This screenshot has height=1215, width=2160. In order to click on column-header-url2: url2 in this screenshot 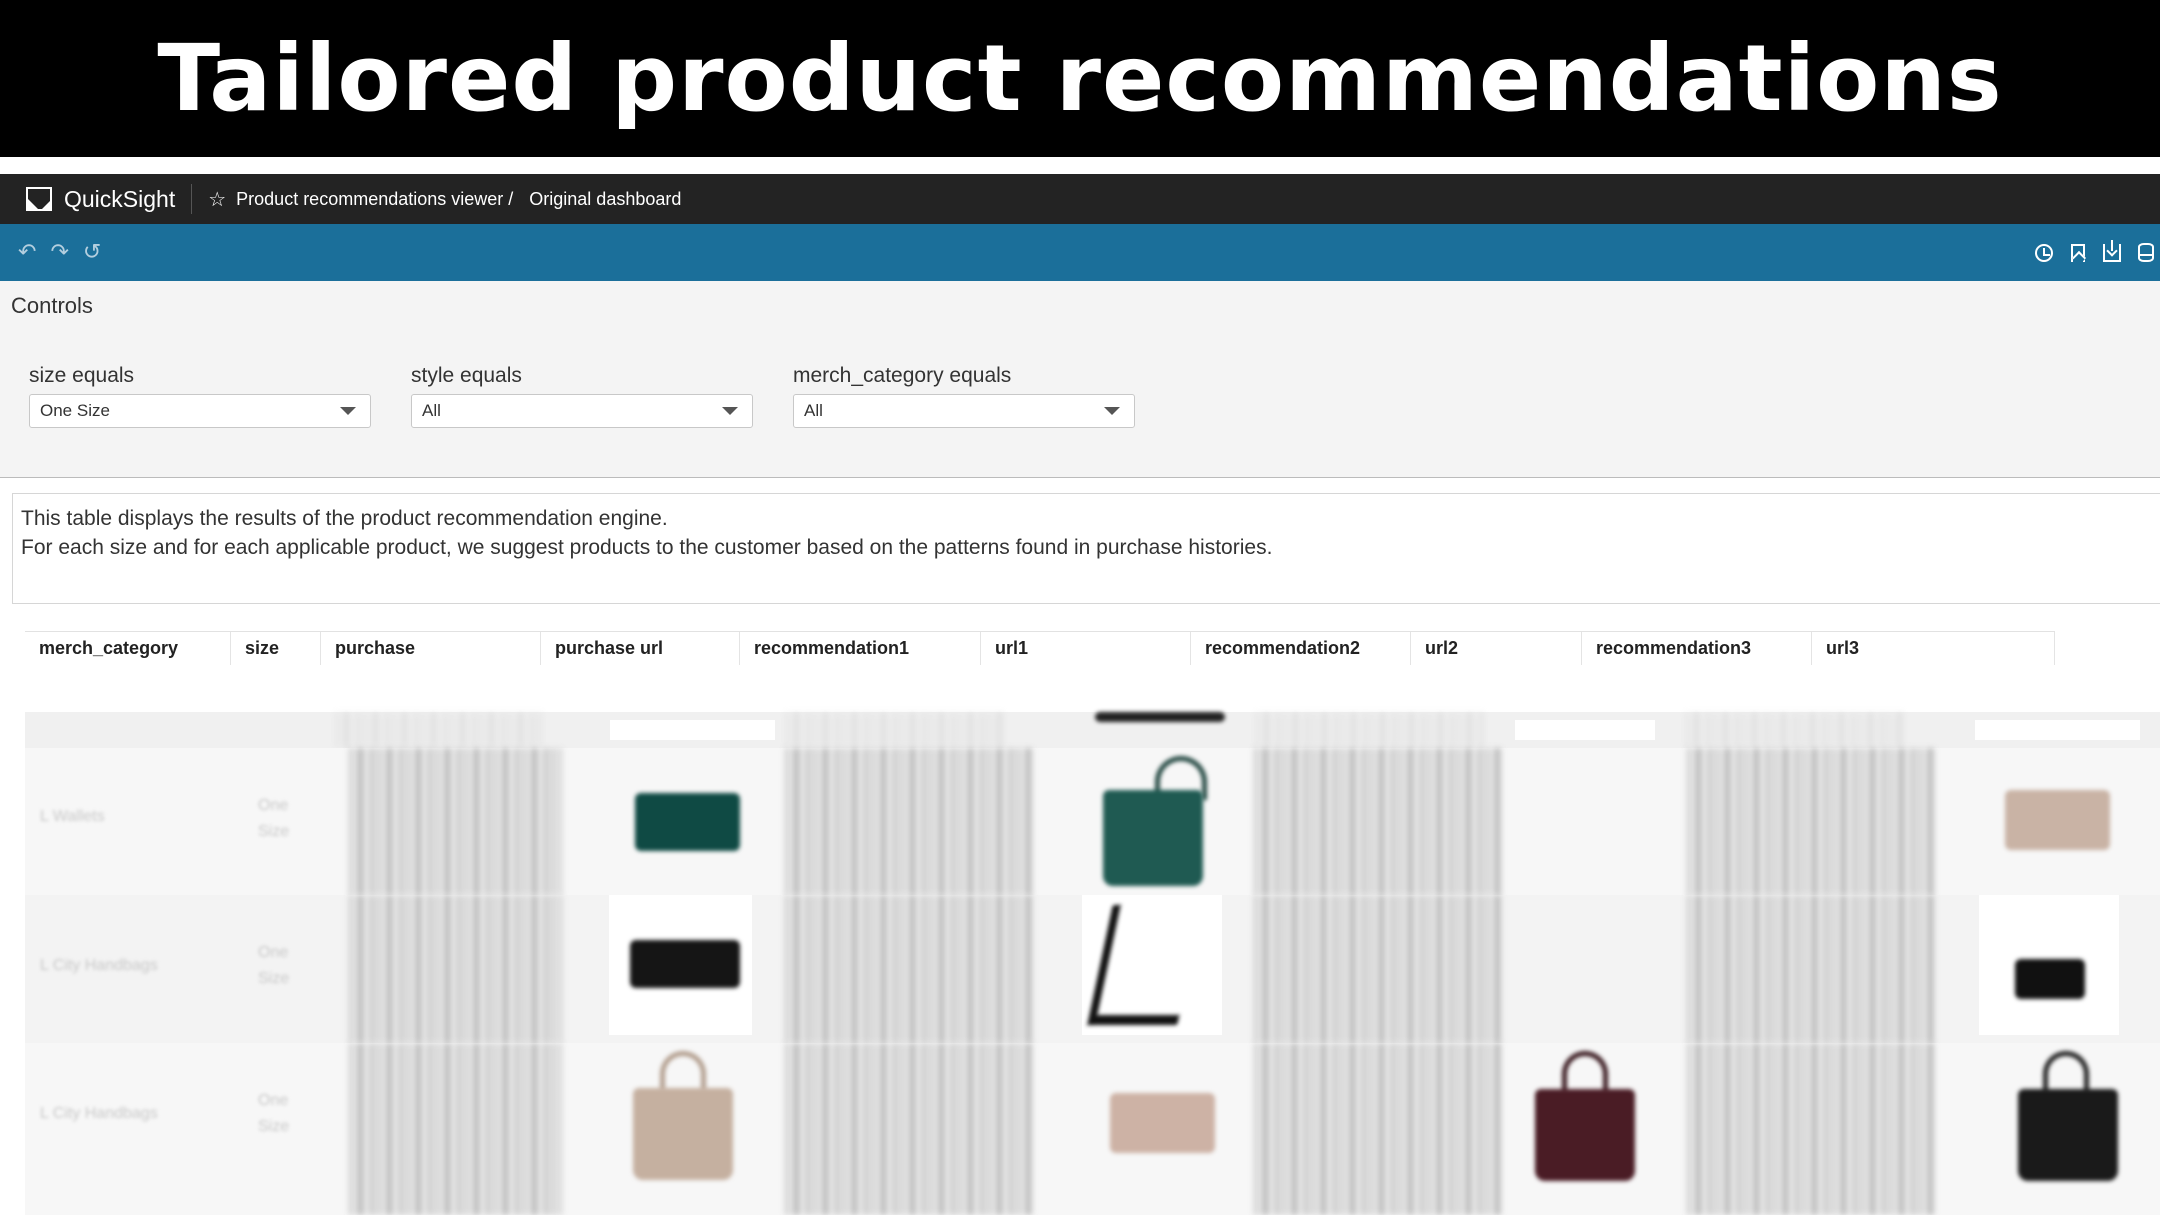, I will do `click(1496, 648)`.